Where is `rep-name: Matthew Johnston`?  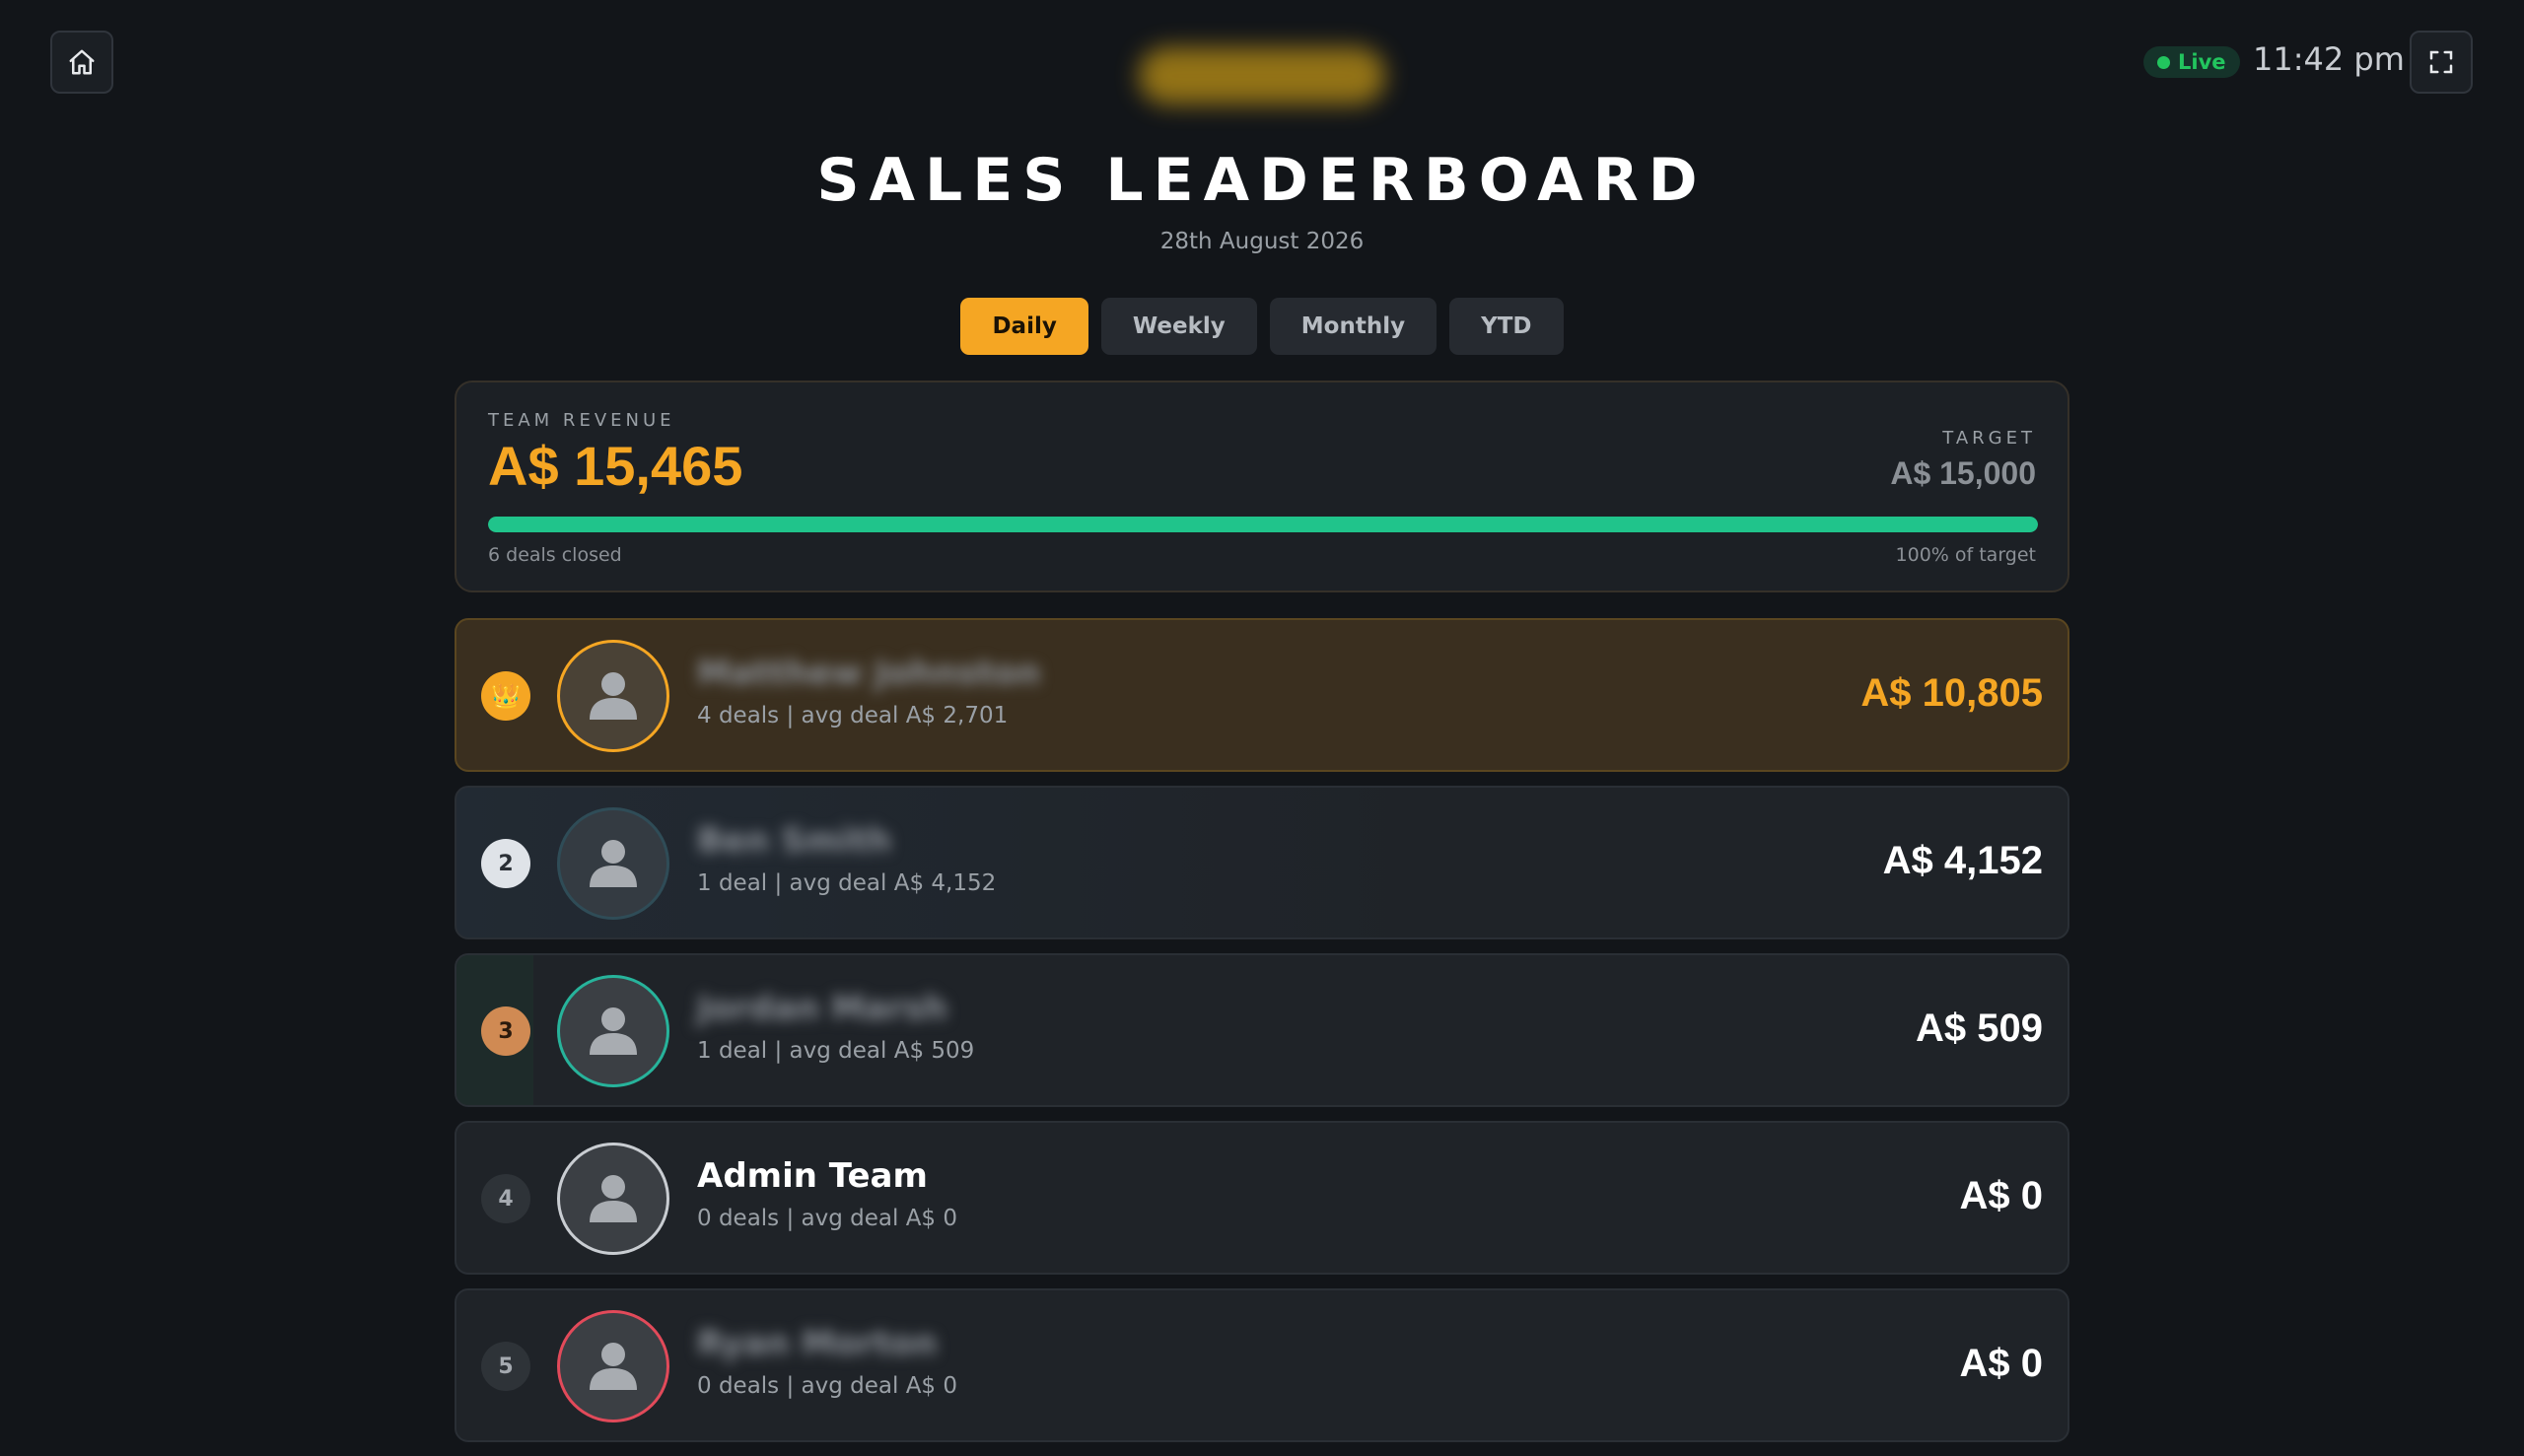
rep-name: Matthew Johnston is located at coordinates (869, 673).